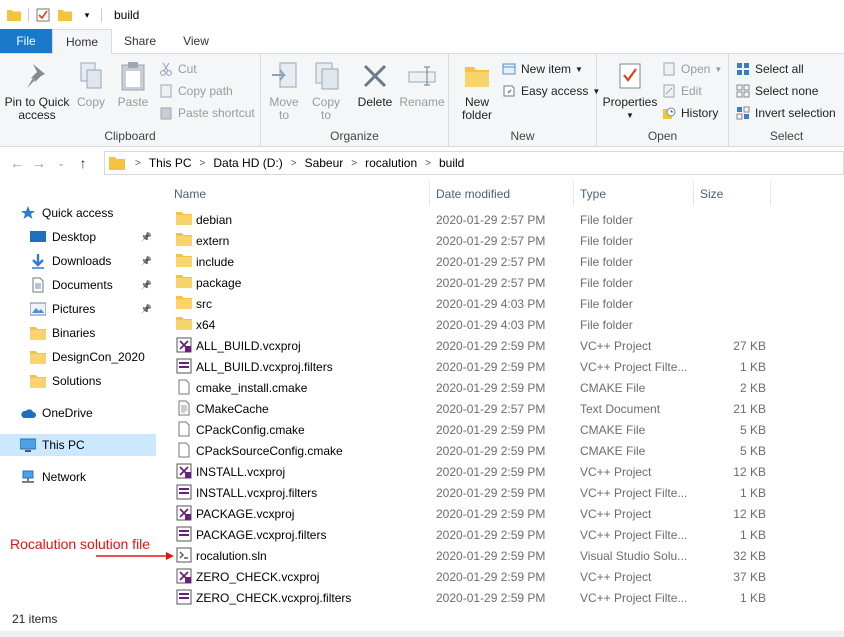 The height and width of the screenshot is (637, 844). Describe the element at coordinates (542, 69) in the screenshot. I see `new-item-button: New item ▼` at that location.